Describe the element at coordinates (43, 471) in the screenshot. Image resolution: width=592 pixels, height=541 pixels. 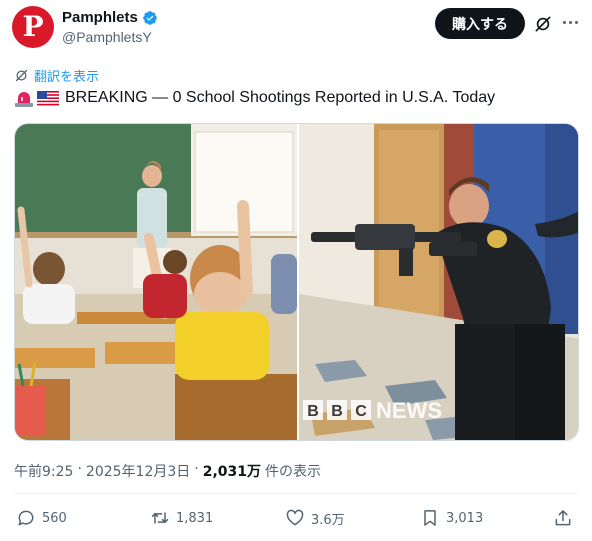
I see `tweet-time: 午前9:25` at that location.